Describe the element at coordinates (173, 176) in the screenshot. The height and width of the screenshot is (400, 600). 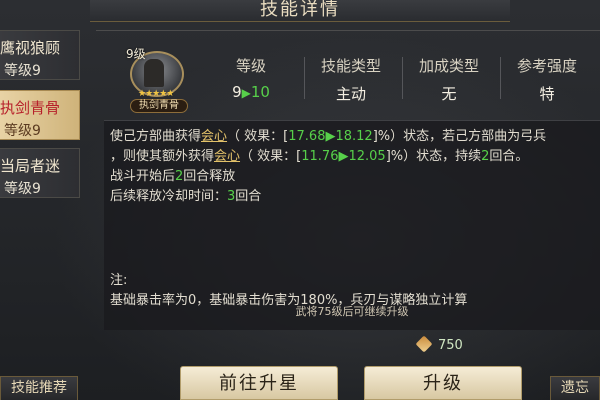
I see `description-line-3: 战斗开始后2回合释放` at that location.